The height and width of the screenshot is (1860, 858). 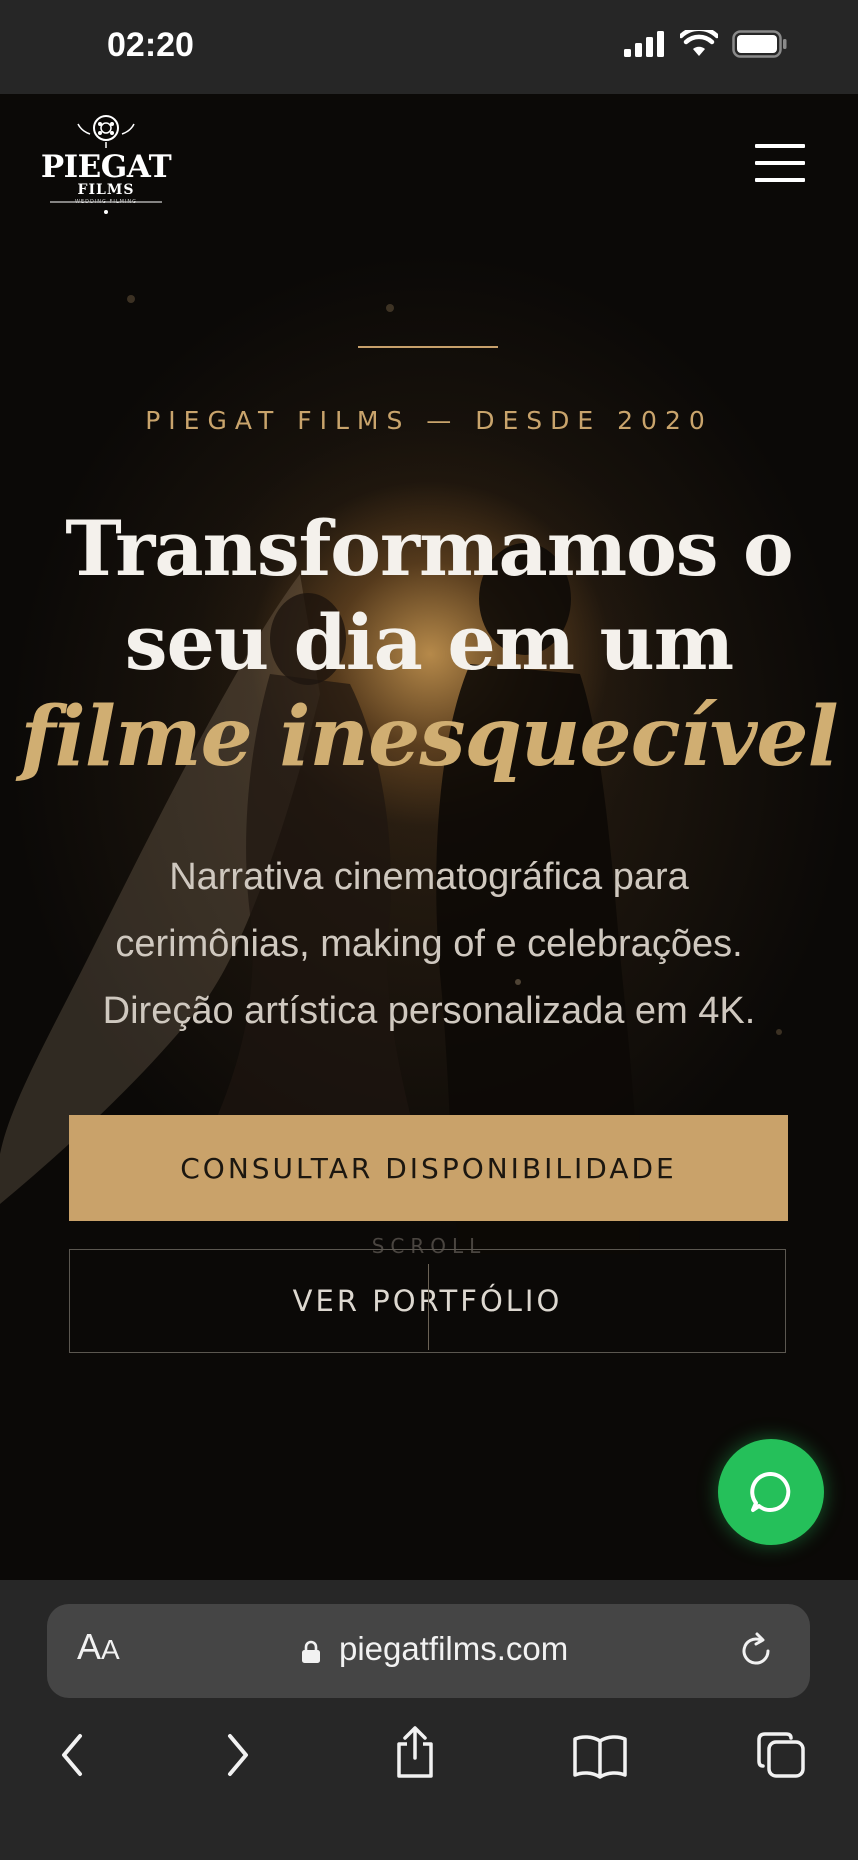 I want to click on back-icon, so click(x=72, y=1755).